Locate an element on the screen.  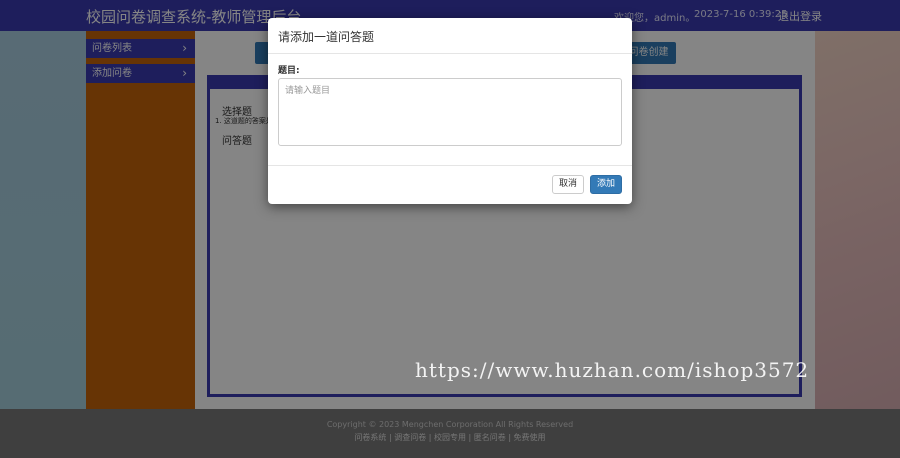
dialog-title: 请添加一道问答题 is located at coordinates (326, 37).